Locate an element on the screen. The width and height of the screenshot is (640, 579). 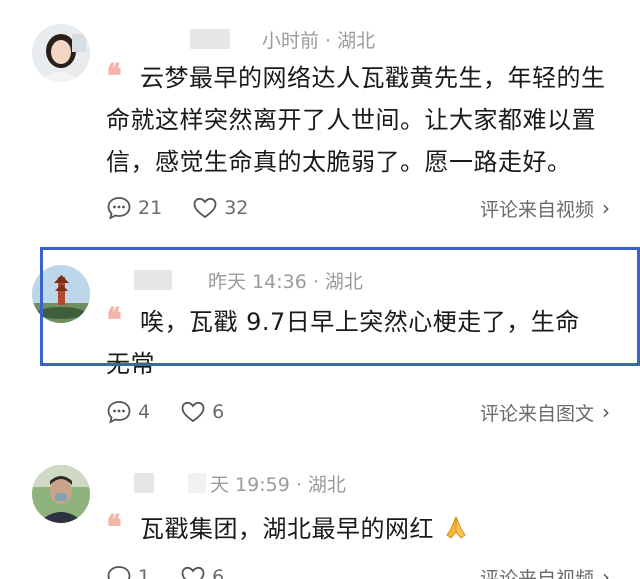
comment-time-location: 天 19:59 · 湖北 is located at coordinates (278, 484).